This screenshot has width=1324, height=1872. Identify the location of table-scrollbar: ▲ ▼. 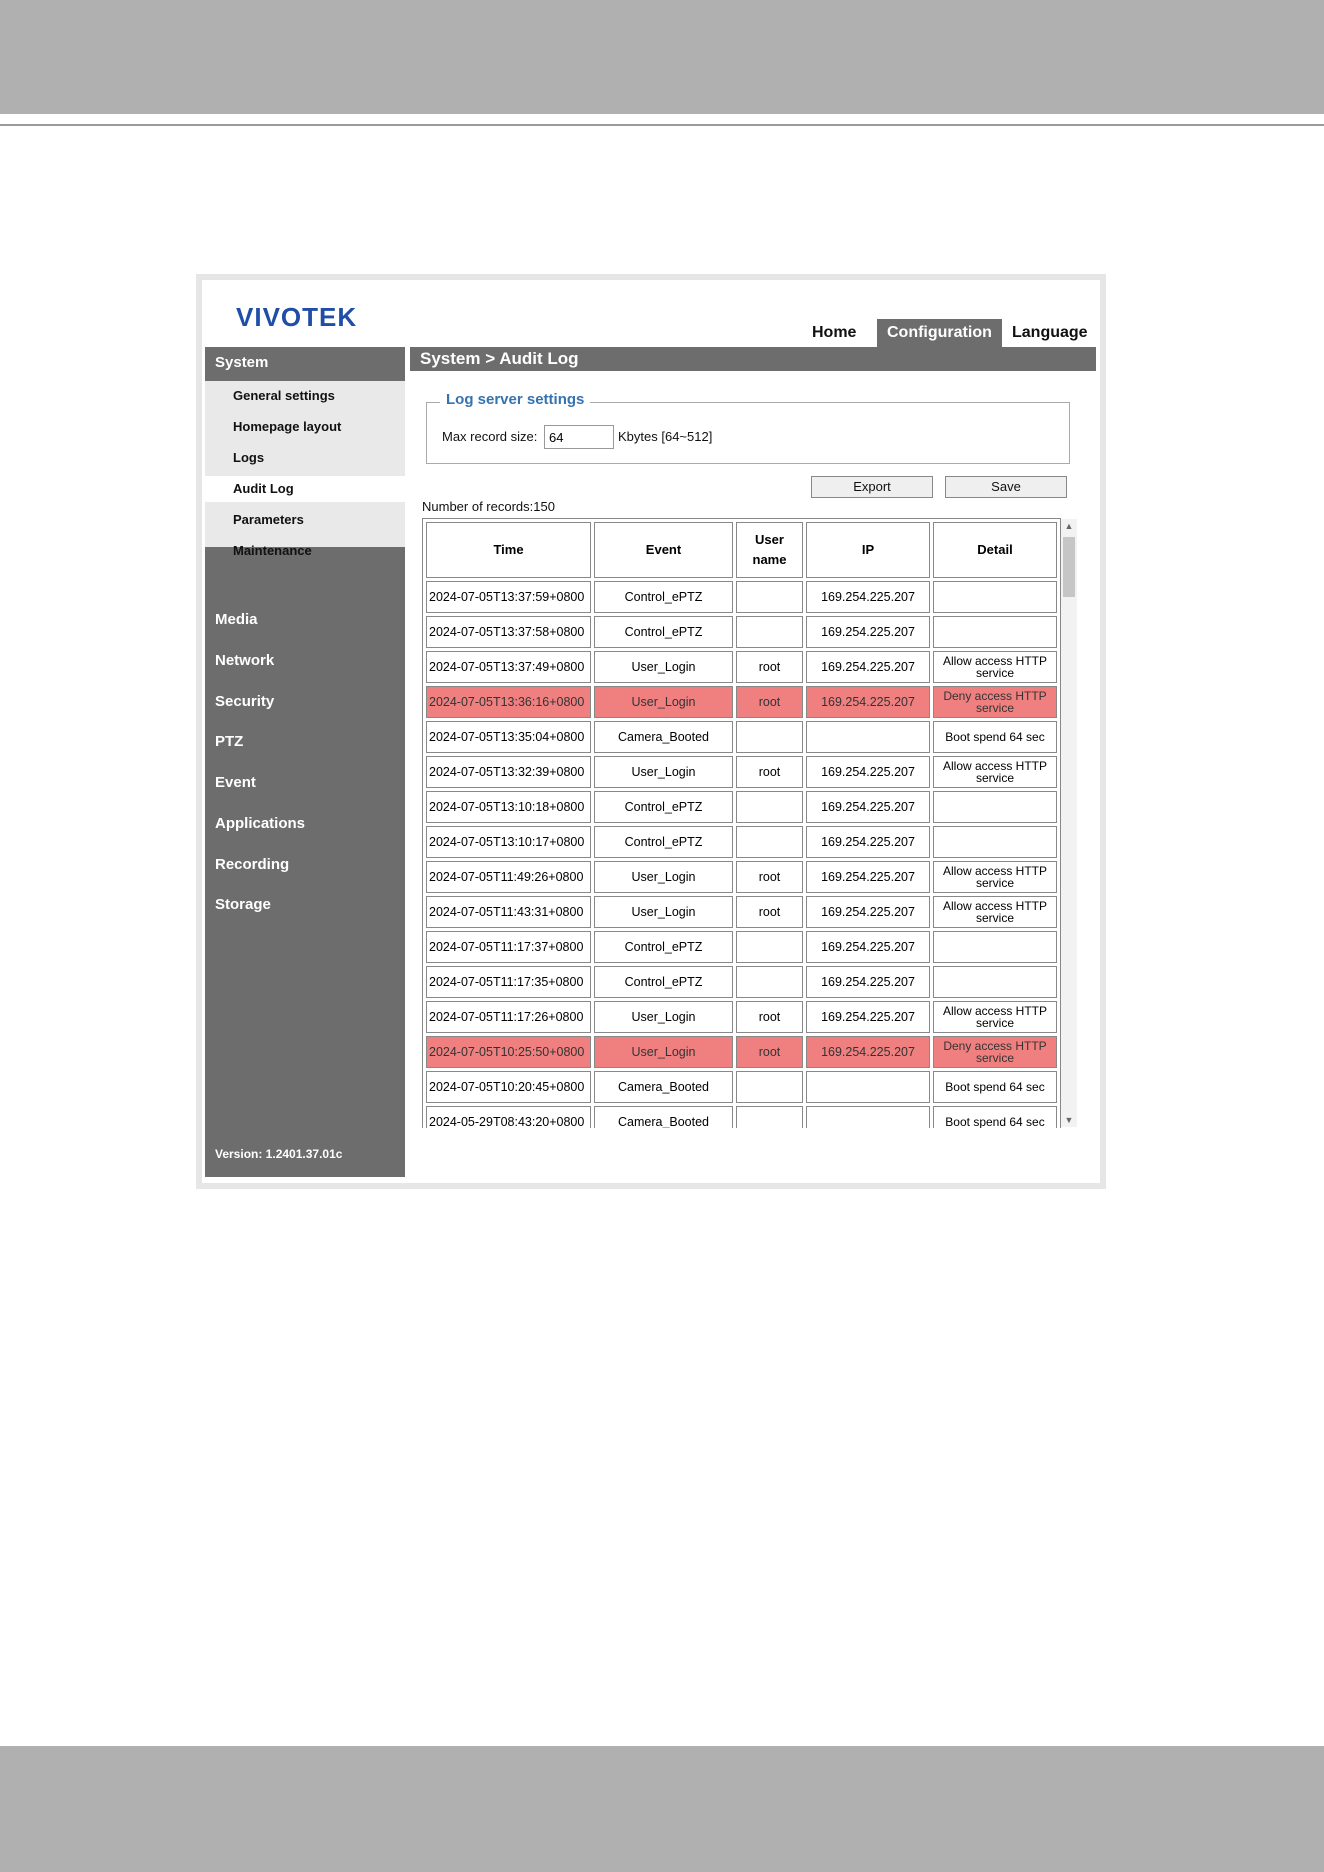
(1069, 823).